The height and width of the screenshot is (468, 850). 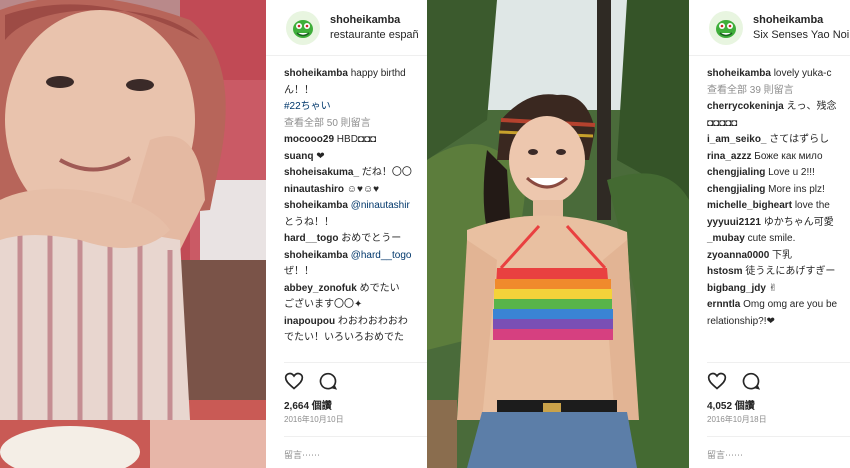 What do you see at coordinates (799, 139) in the screenshot?
I see `comment-text: さてはずらし` at bounding box center [799, 139].